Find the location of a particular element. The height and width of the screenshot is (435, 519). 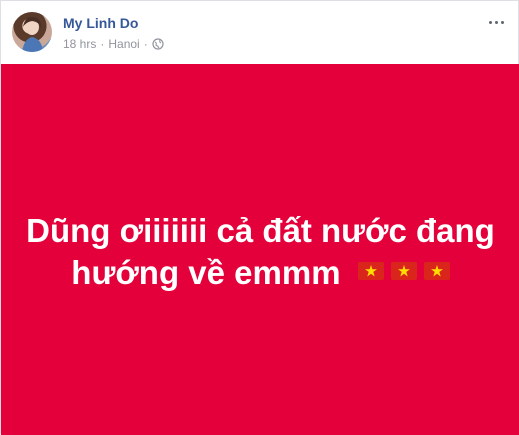

avatar-image is located at coordinates (32, 34).